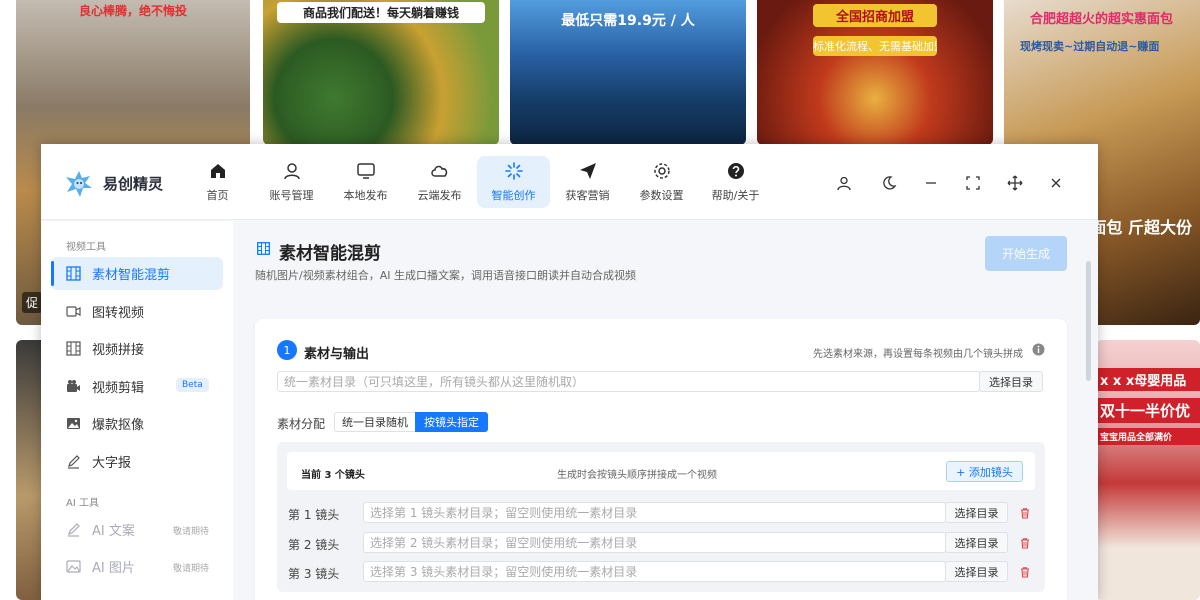 The width and height of the screenshot is (1200, 600). Describe the element at coordinates (654, 571) in the screenshot. I see `shot-dir-input: 选择第 3 镜头素材目录；留空则使用统一素材目录` at that location.